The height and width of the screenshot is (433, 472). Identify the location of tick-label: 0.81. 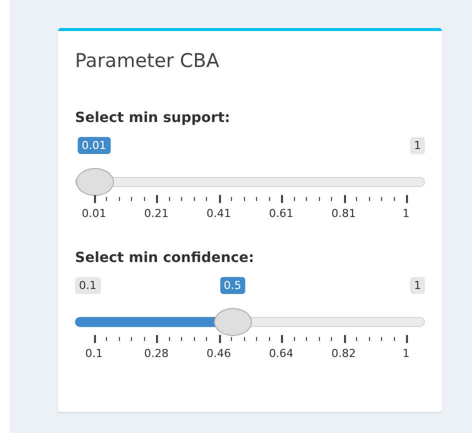
(343, 213).